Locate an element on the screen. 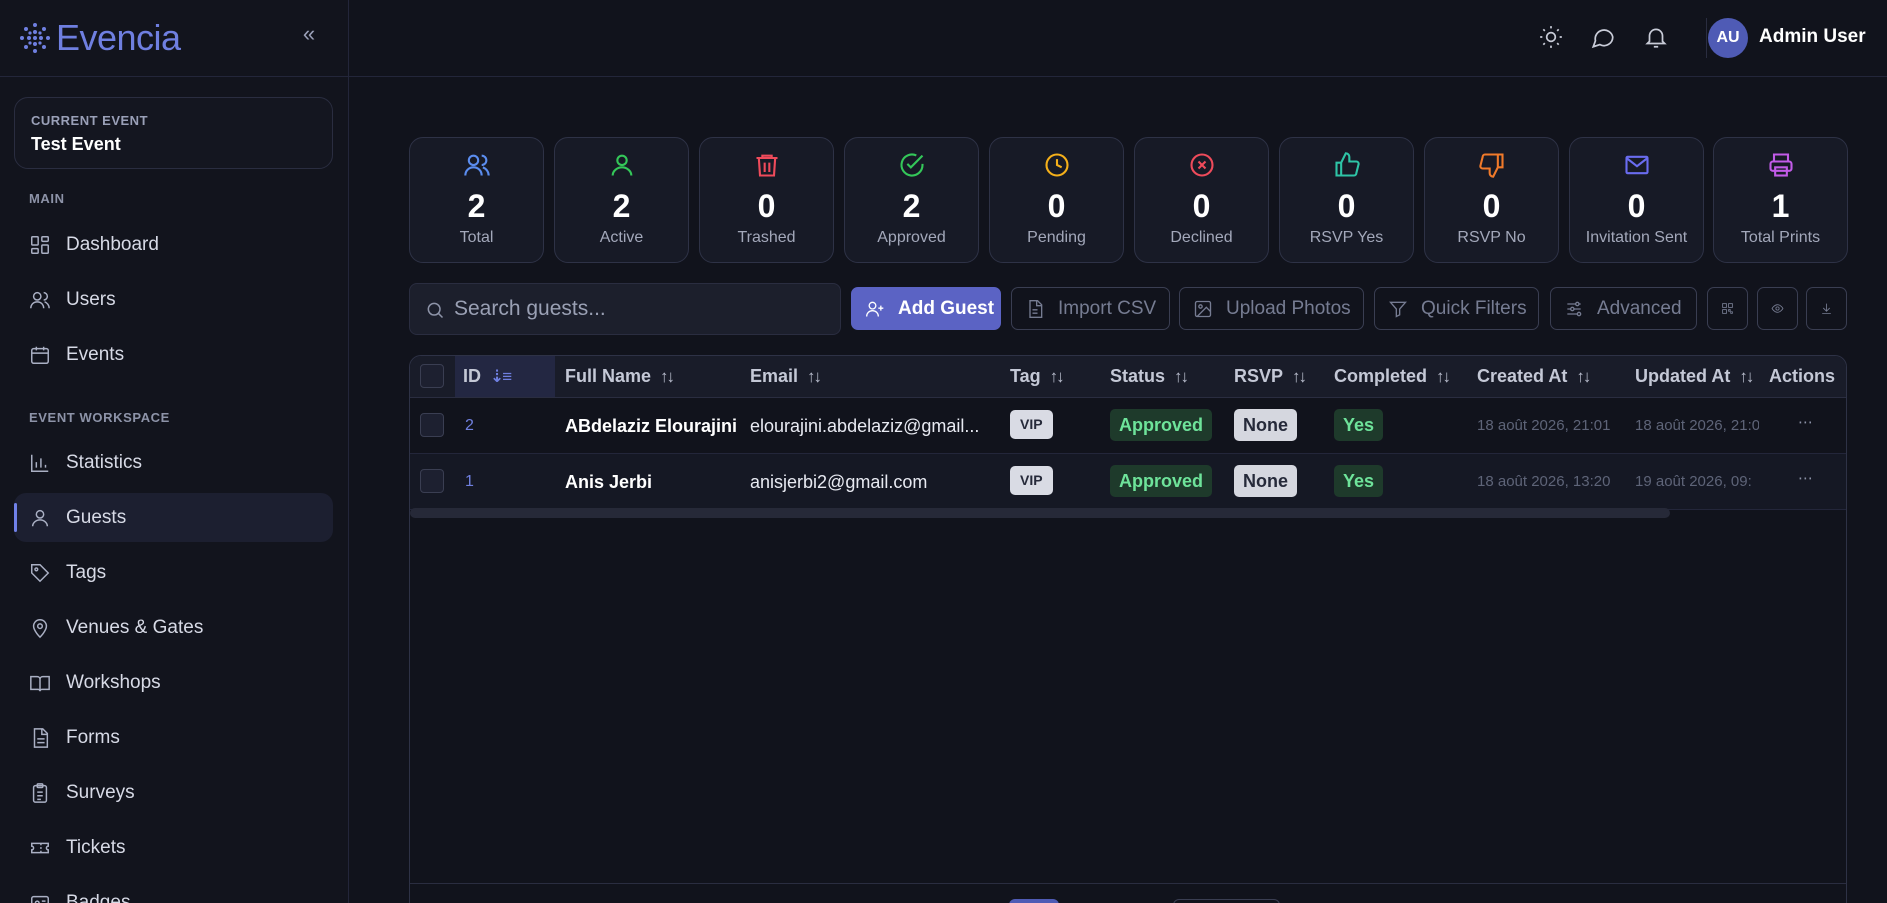 The image size is (1887, 903). column-header-full-name: Full Name ↑↓ is located at coordinates (620, 376).